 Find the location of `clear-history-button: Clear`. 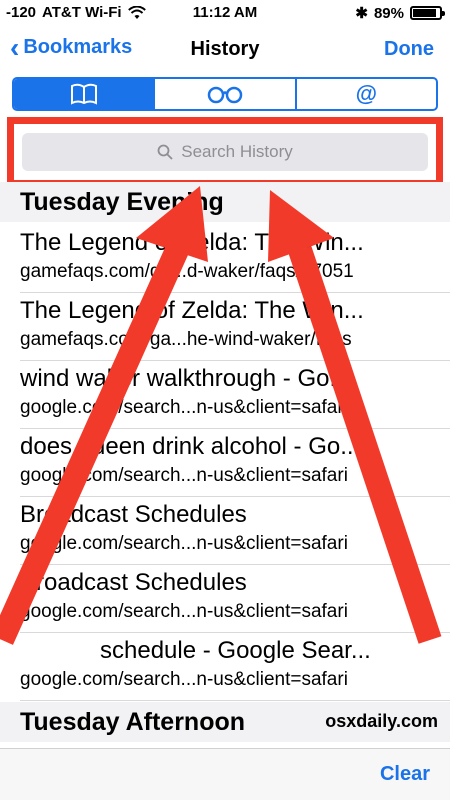

clear-history-button: Clear is located at coordinates (405, 774).